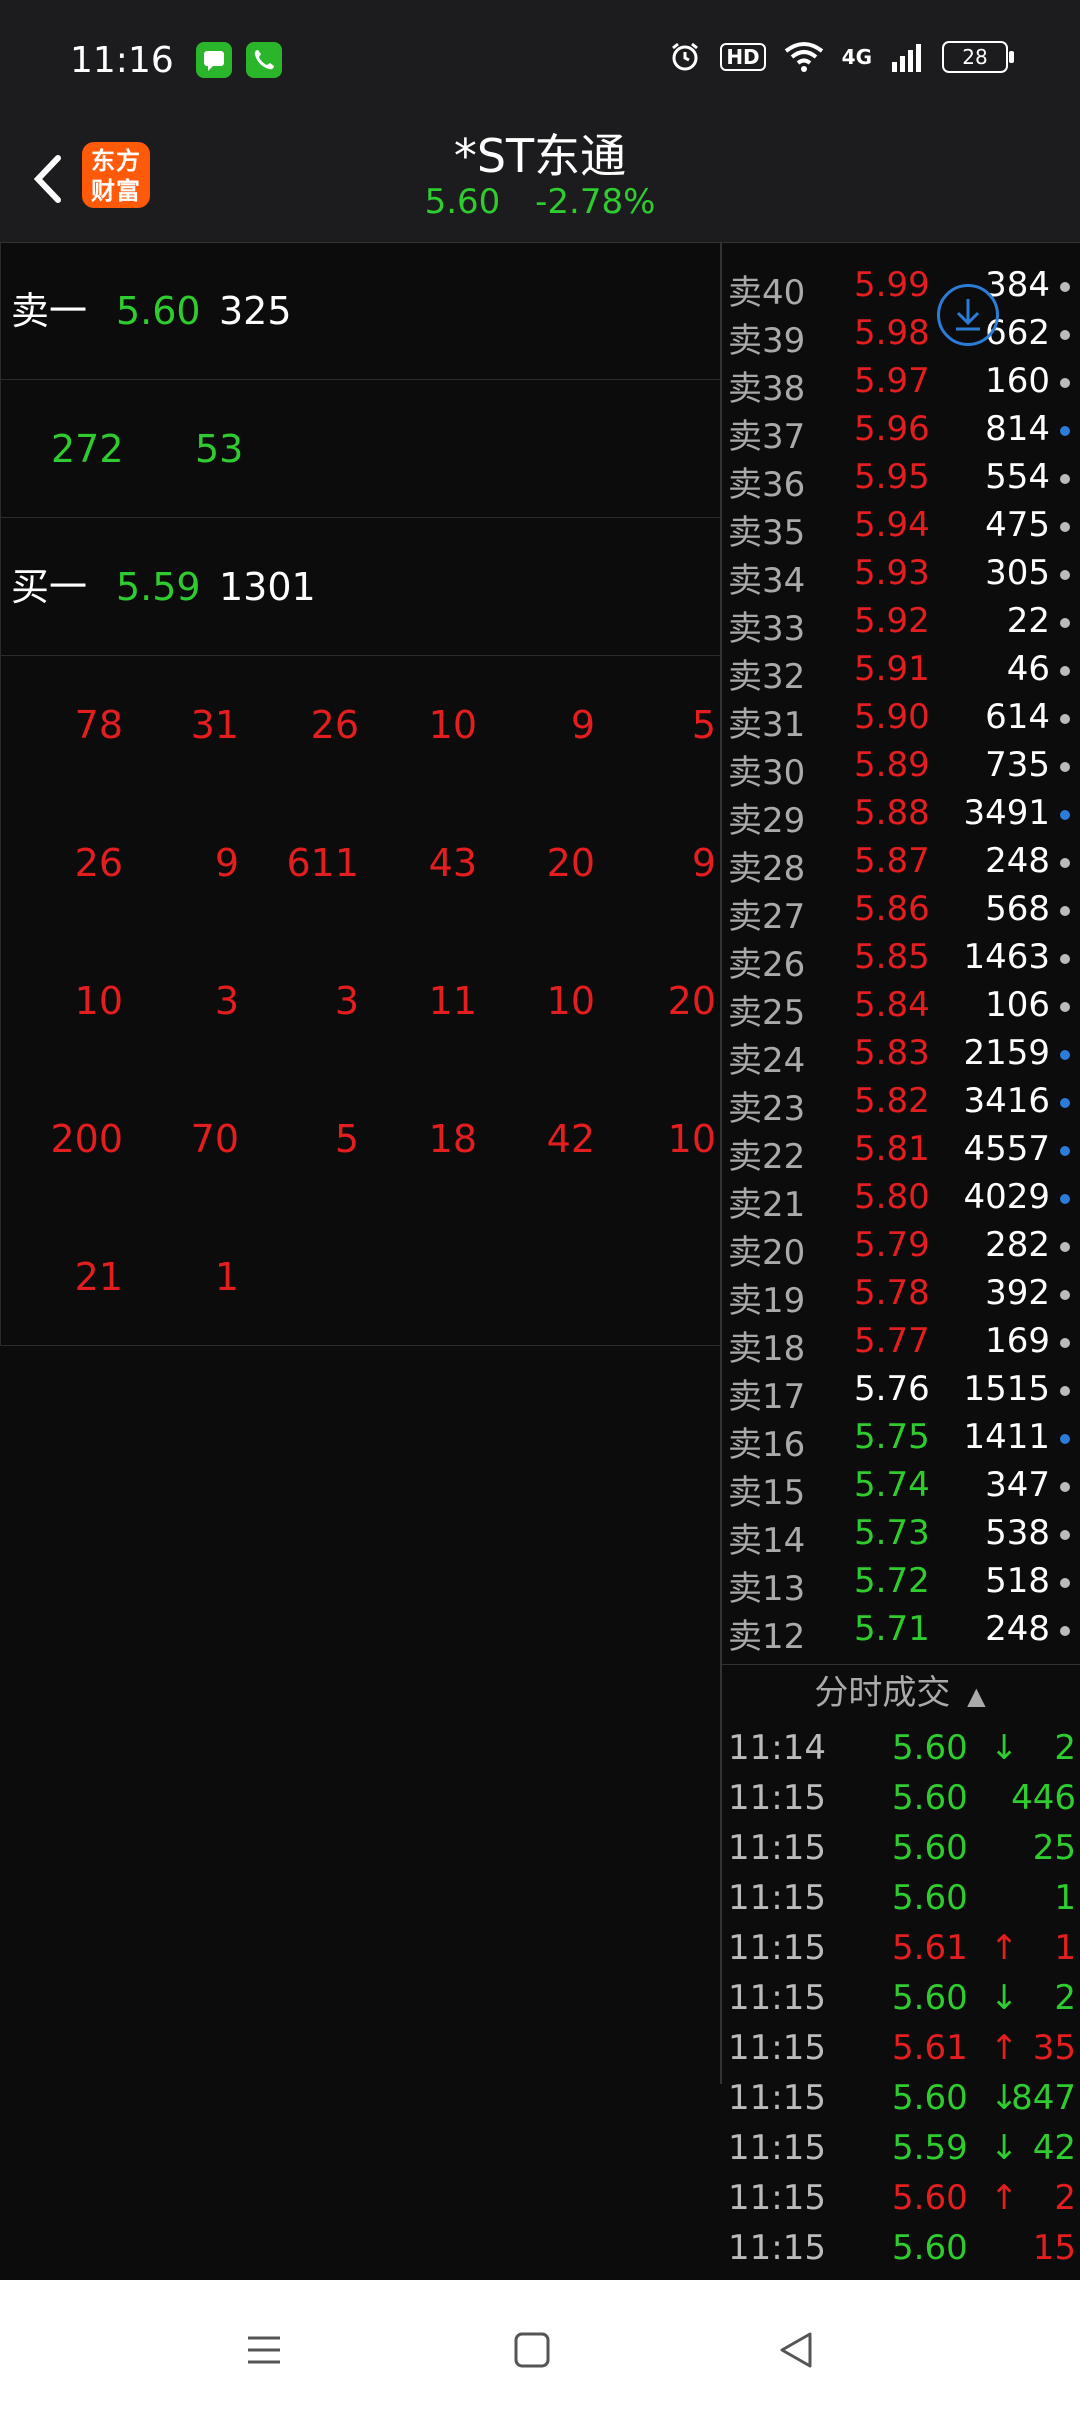  What do you see at coordinates (900, 2099) in the screenshot?
I see `tick-row: 11:15 5.60 ↓ 847` at bounding box center [900, 2099].